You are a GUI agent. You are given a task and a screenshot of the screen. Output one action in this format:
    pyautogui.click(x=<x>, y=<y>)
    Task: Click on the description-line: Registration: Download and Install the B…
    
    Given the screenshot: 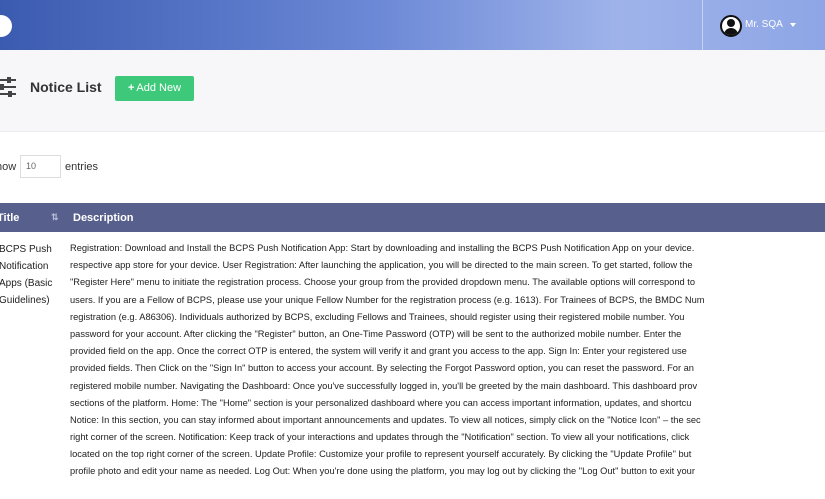 What is the action you would take?
    pyautogui.click(x=382, y=248)
    